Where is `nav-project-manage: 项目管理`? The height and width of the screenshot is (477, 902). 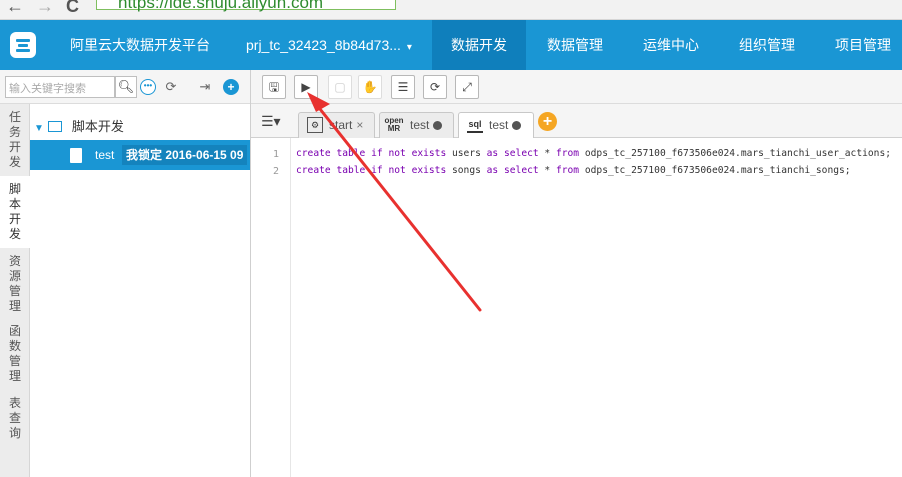 nav-project-manage: 项目管理 is located at coordinates (859, 45).